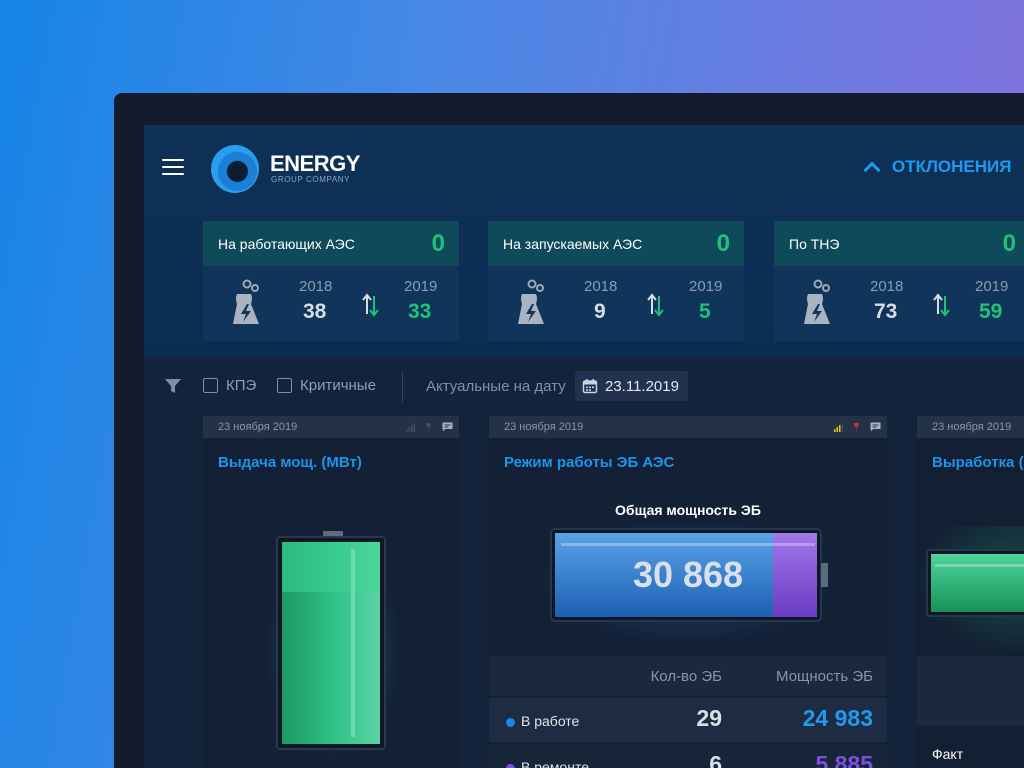  What do you see at coordinates (173, 168) in the screenshot?
I see `menu-icon` at bounding box center [173, 168].